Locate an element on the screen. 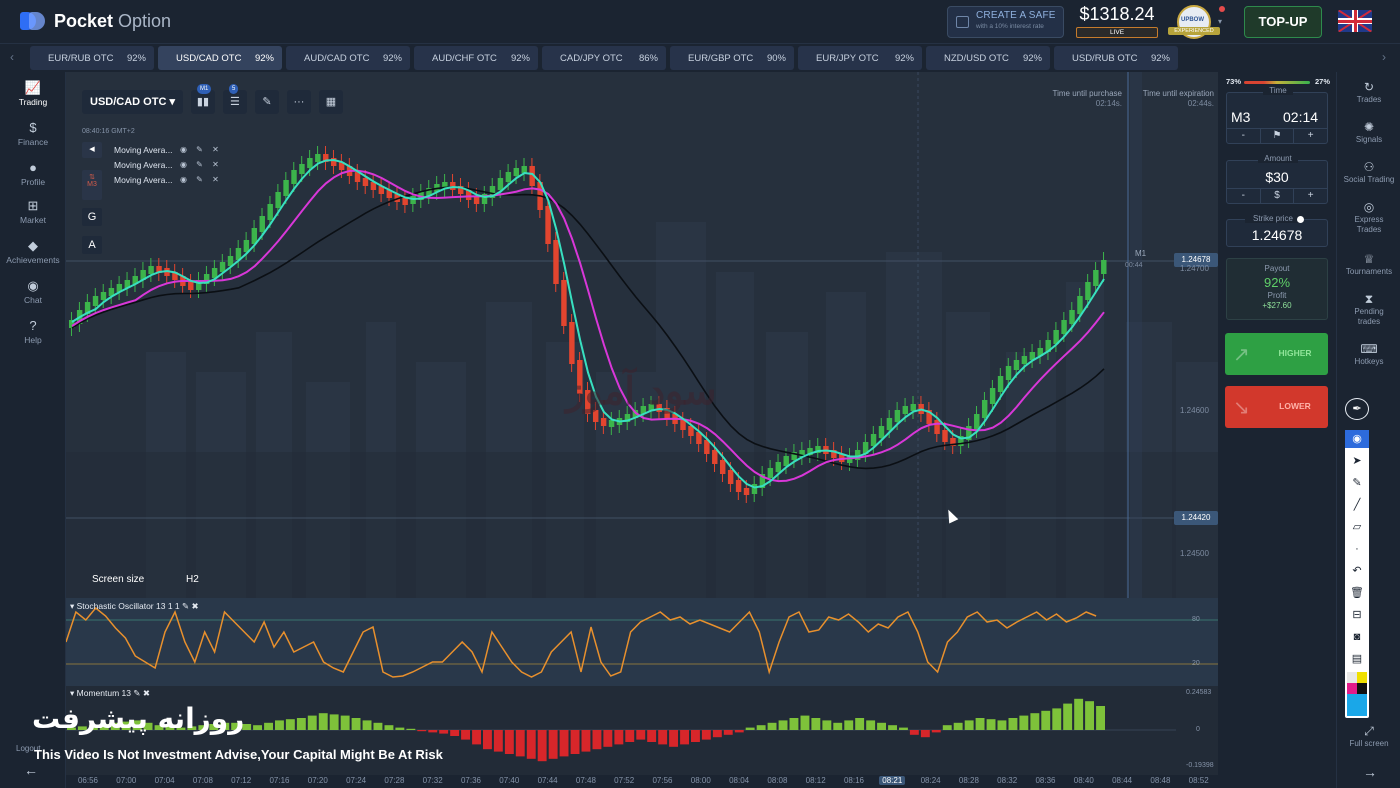 This screenshot has width=1400, height=788. undo-icon: ↶ is located at coordinates (1357, 571).